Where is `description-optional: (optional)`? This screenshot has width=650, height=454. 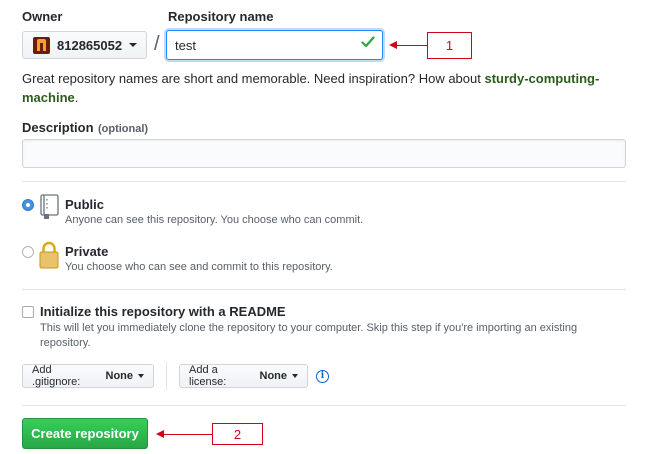 description-optional: (optional) is located at coordinates (123, 129).